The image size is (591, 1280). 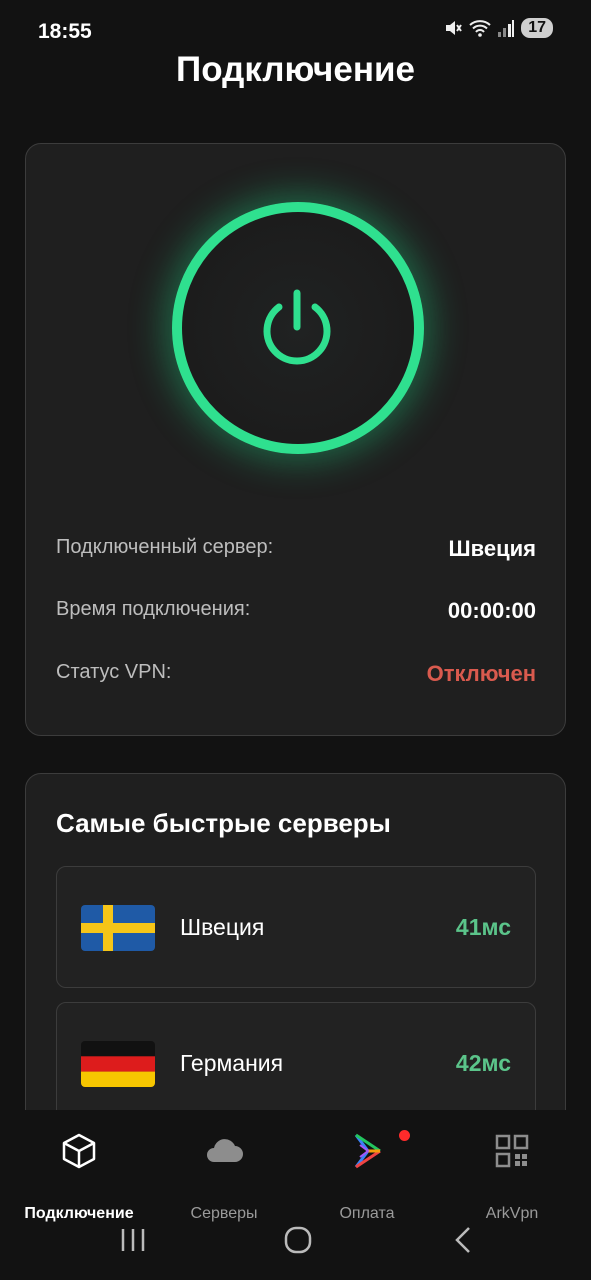 I want to click on nav-connection: Подключение, so click(x=79, y=1176).